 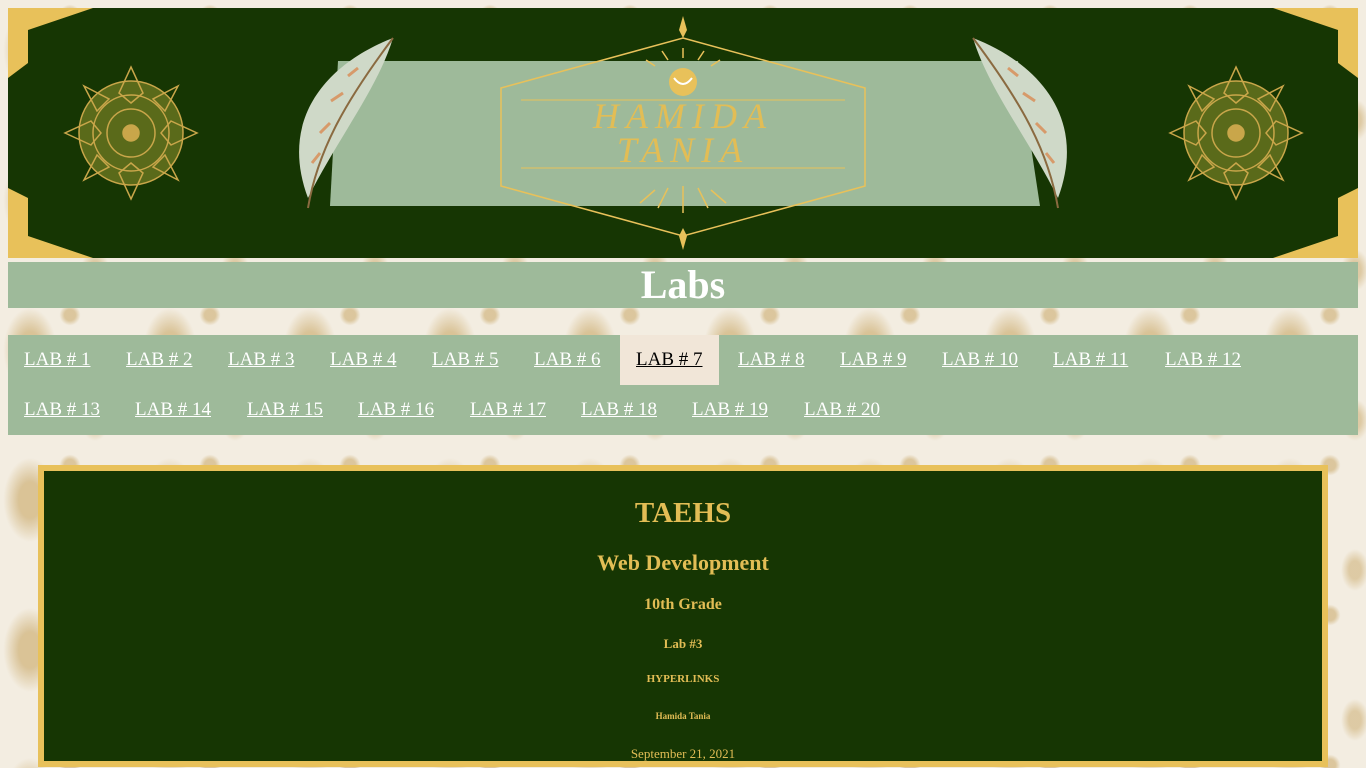 What do you see at coordinates (465, 360) in the screenshot?
I see `nav-link-lab-5: LAB # 5` at bounding box center [465, 360].